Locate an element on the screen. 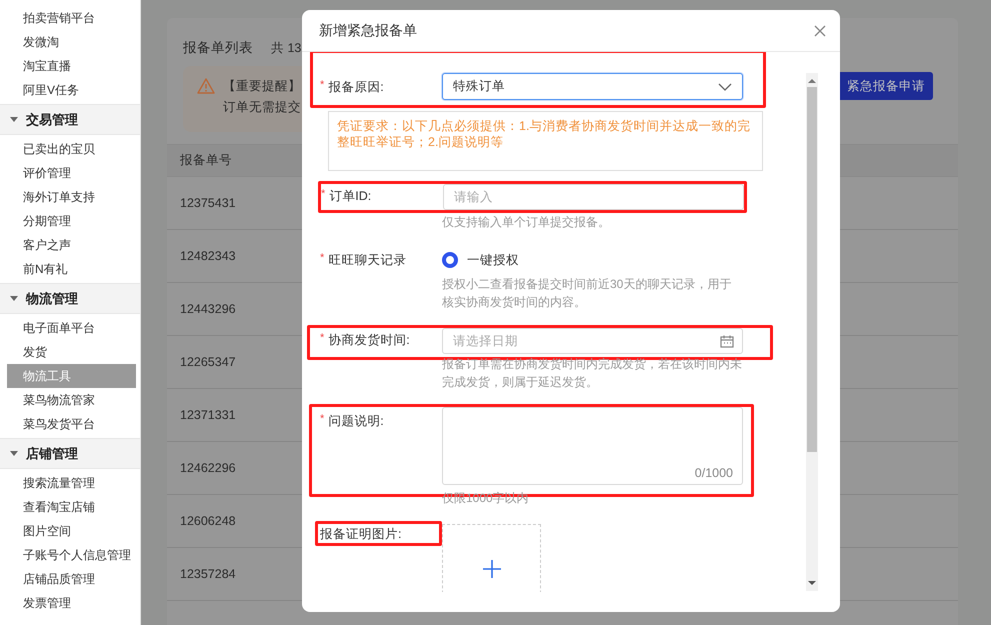  table-cell-text: 12357284 is located at coordinates (208, 574).